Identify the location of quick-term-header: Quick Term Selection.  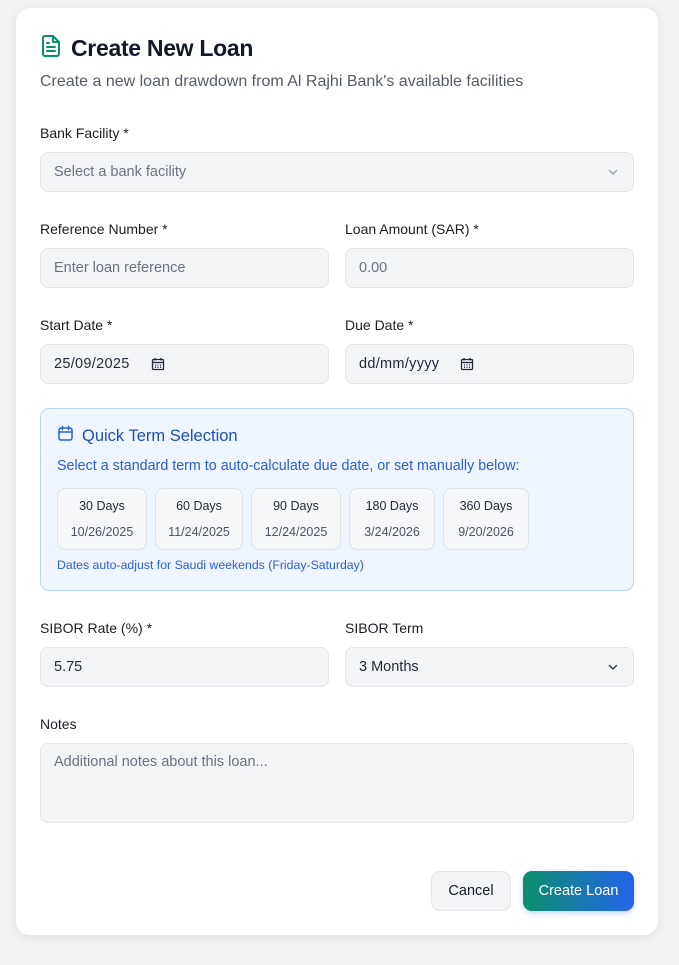
(147, 436).